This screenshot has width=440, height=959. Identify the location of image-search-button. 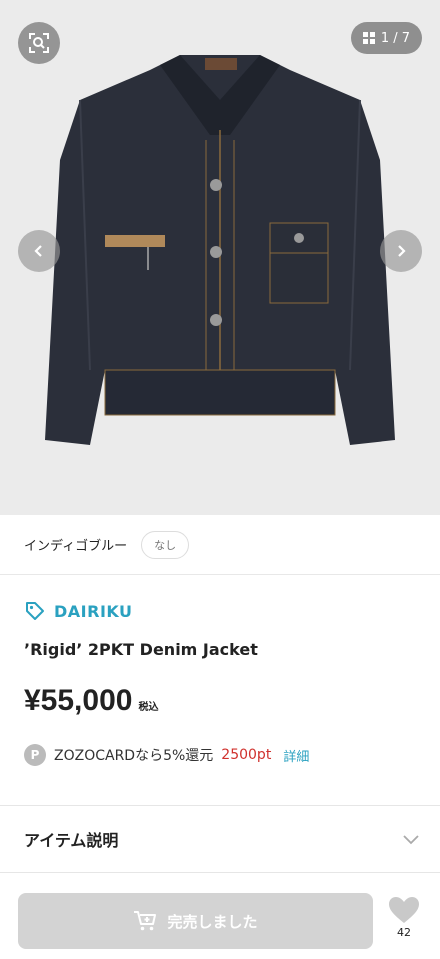
(39, 43).